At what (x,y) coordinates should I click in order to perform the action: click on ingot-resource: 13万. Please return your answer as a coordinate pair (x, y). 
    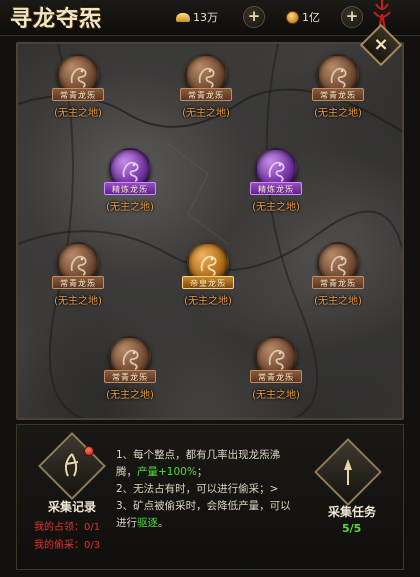
    Looking at the image, I should click on (197, 17).